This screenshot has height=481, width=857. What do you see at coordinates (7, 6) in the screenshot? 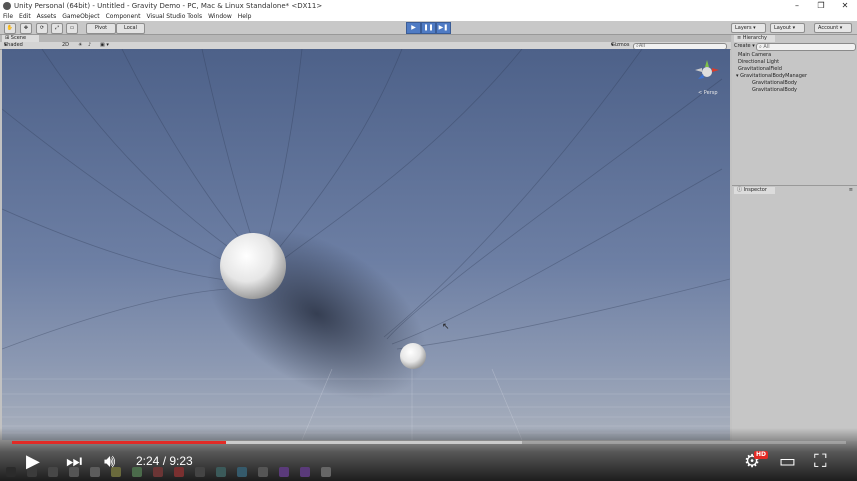
I see `unity-logo-icon` at bounding box center [7, 6].